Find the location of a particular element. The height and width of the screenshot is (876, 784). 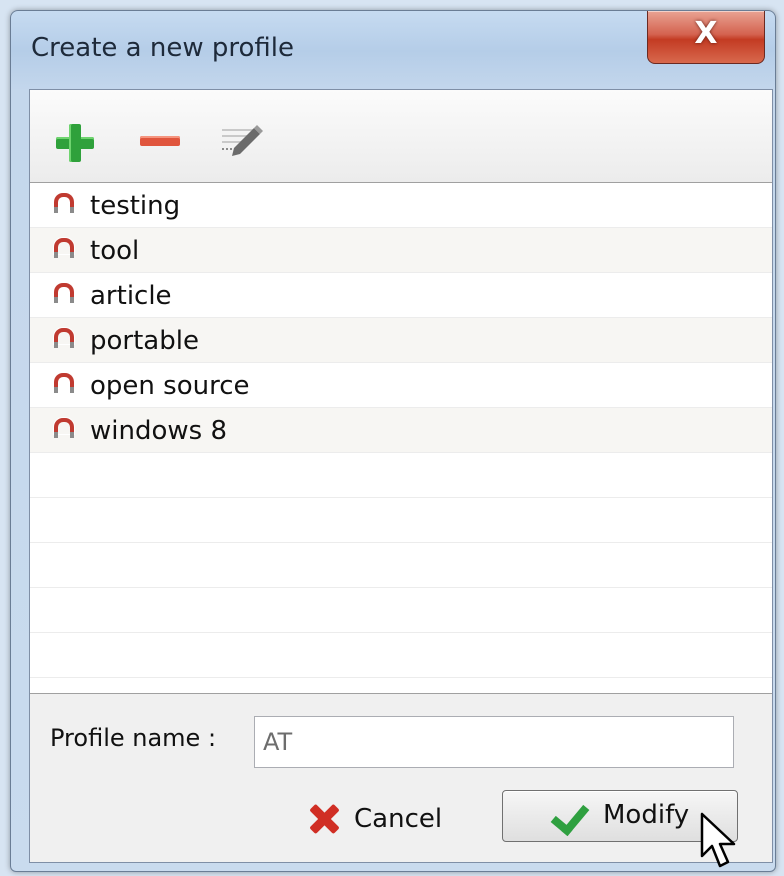

list-item-label: article is located at coordinates (131, 296).